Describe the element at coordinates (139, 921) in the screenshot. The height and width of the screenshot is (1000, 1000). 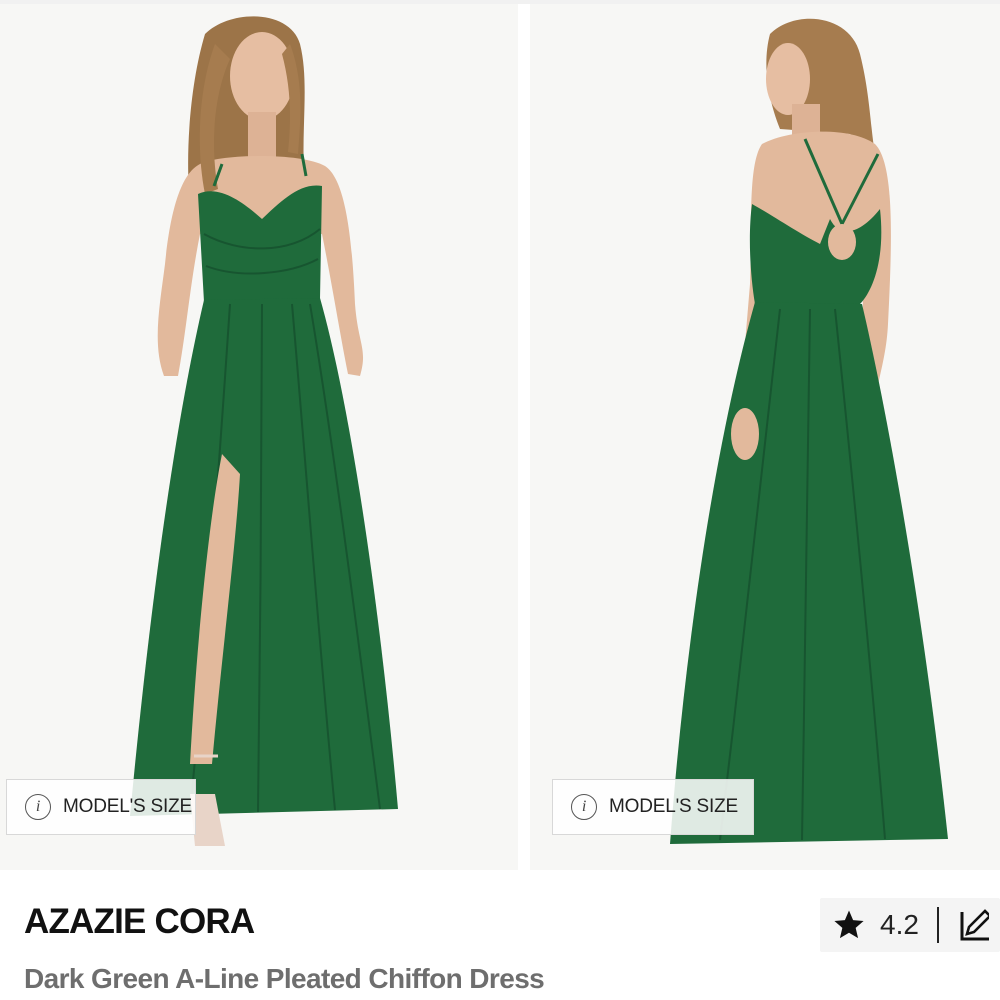
I see `product-brand-title: AZAZIE CORA` at that location.